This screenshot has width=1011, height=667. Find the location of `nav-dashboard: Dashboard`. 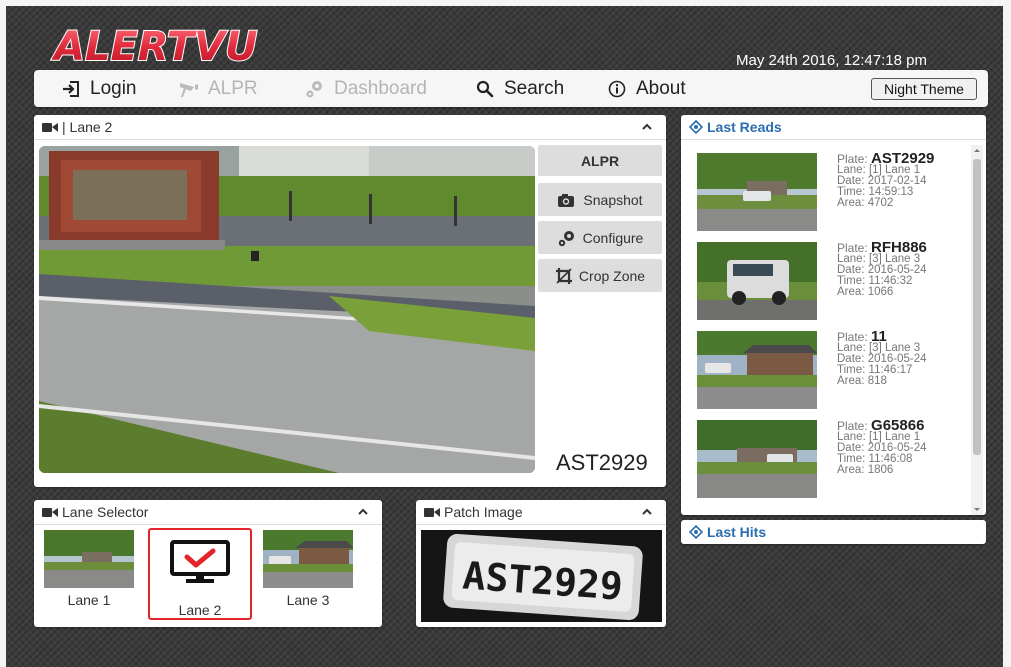

nav-dashboard: Dashboard is located at coordinates (365, 88).